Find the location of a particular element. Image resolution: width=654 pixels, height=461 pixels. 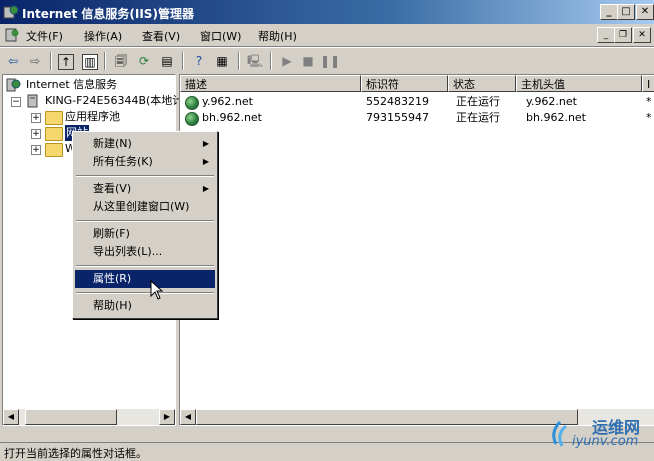

menu-help: 帮助(H) is located at coordinates (277, 36).